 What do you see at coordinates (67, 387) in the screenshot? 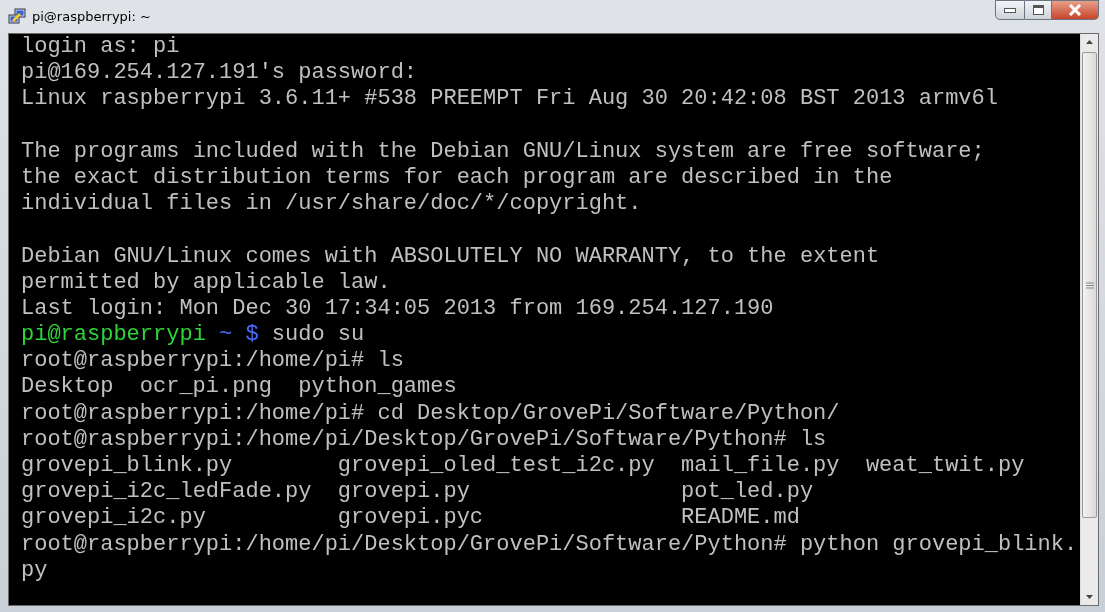
I see `file-name: Desktop` at bounding box center [67, 387].